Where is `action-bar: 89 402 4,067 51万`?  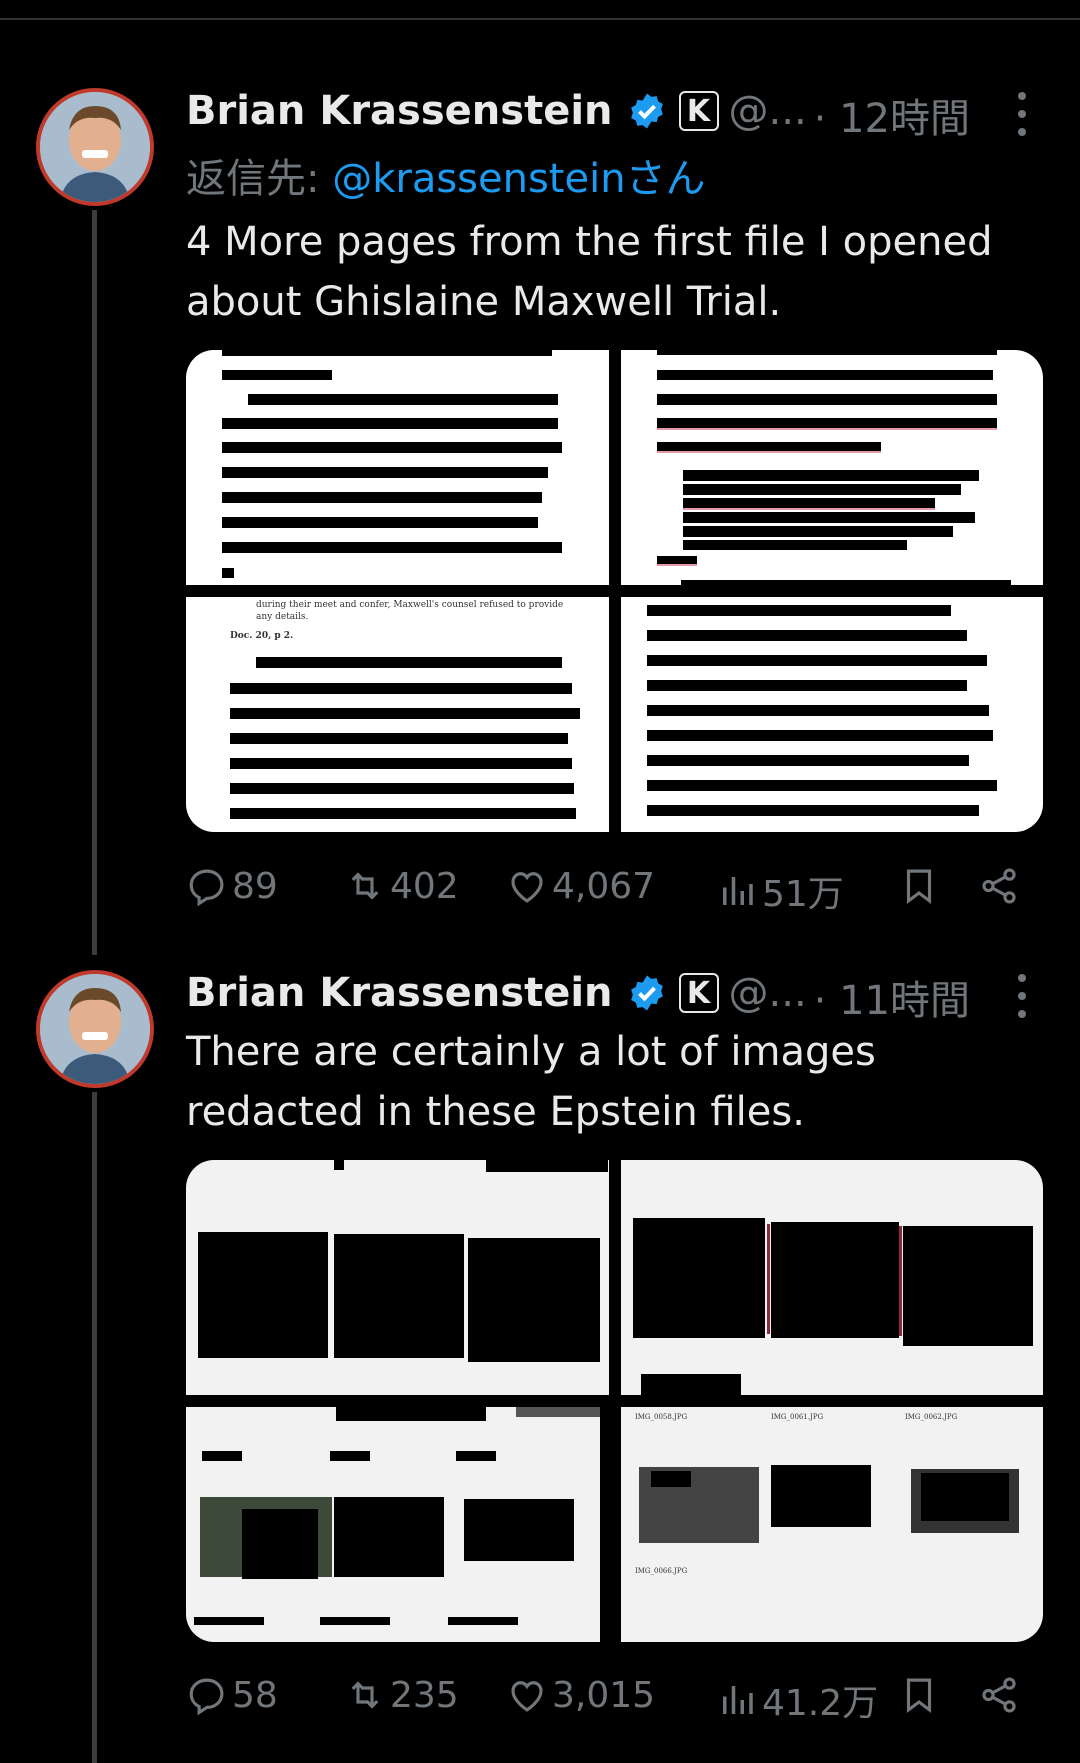
action-bar: 89 402 4,067 51万 is located at coordinates (606, 890).